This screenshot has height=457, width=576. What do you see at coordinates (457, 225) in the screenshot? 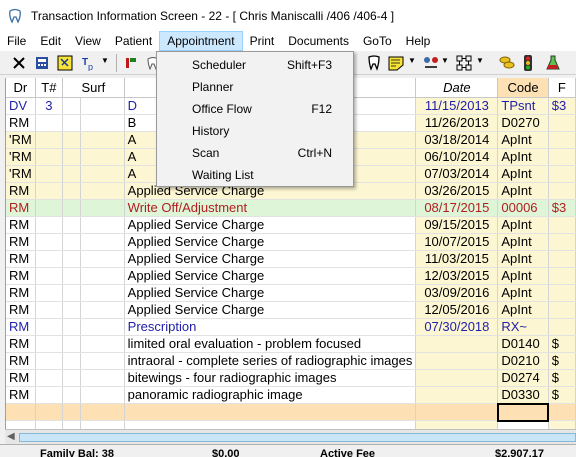
I see `cell-date: 09/15/2015` at bounding box center [457, 225].